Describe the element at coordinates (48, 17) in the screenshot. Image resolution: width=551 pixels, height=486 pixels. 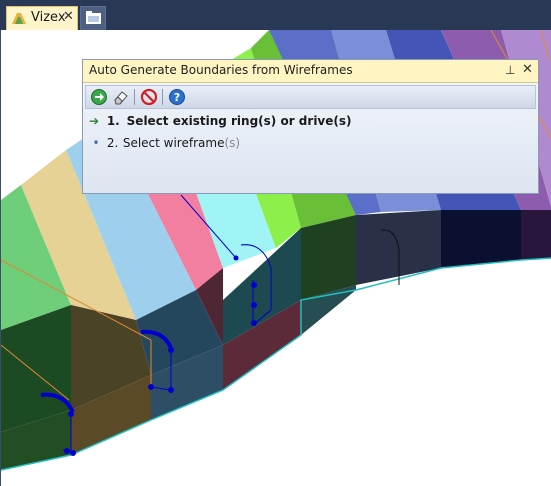
I see `tab-vizex-label: Vizex` at that location.